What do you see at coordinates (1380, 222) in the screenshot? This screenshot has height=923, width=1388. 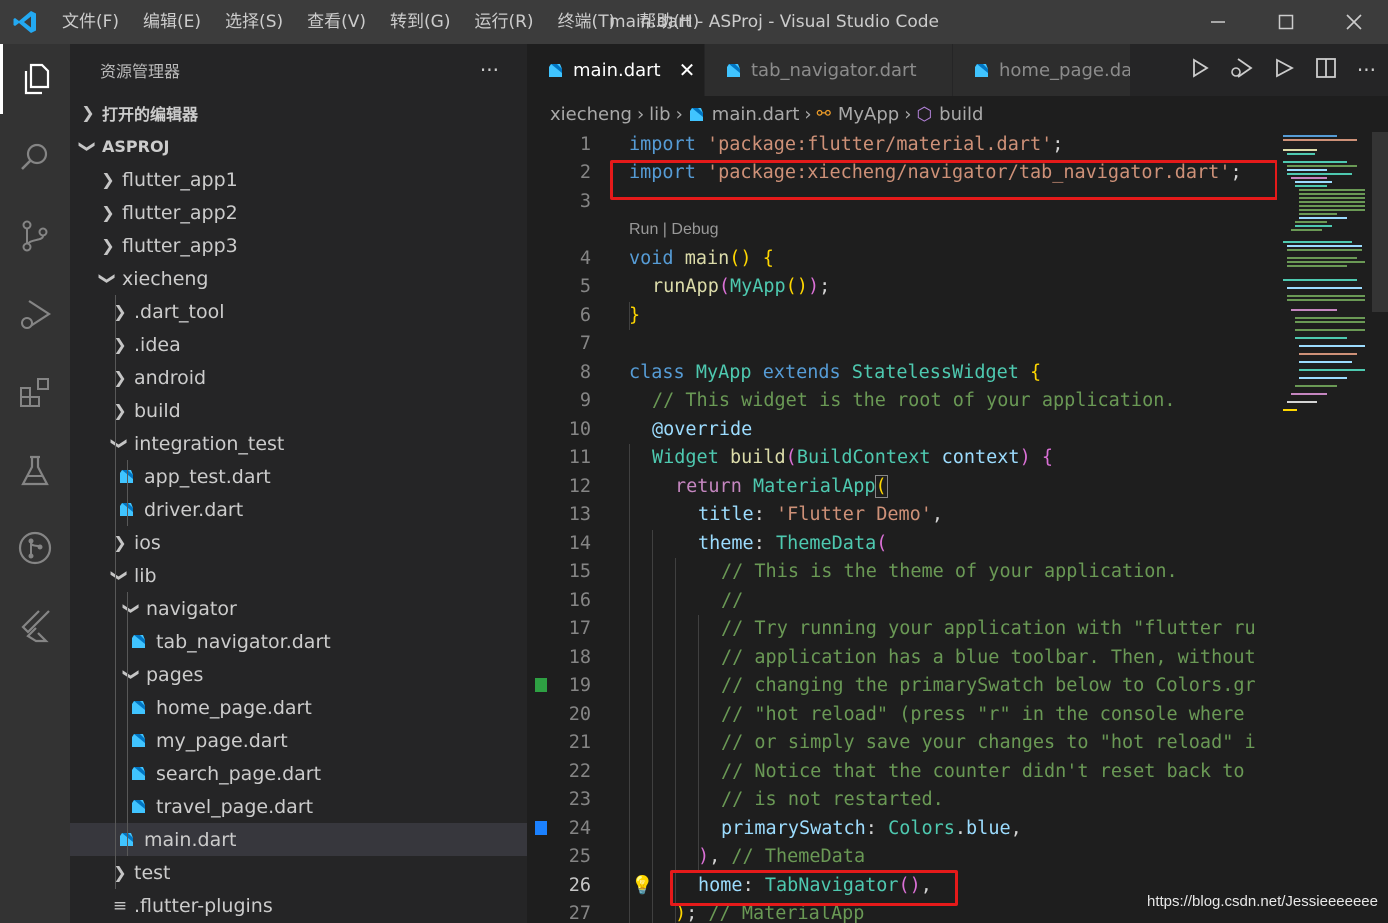 I see `scrollbar-thumb` at bounding box center [1380, 222].